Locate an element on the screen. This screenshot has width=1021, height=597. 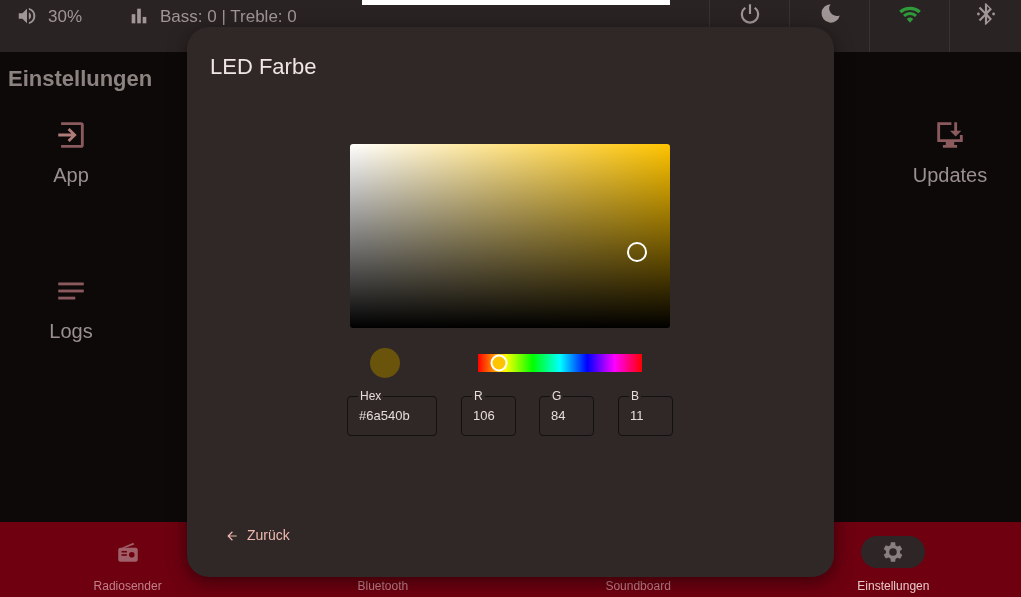
field-label: B is located at coordinates (635, 396).